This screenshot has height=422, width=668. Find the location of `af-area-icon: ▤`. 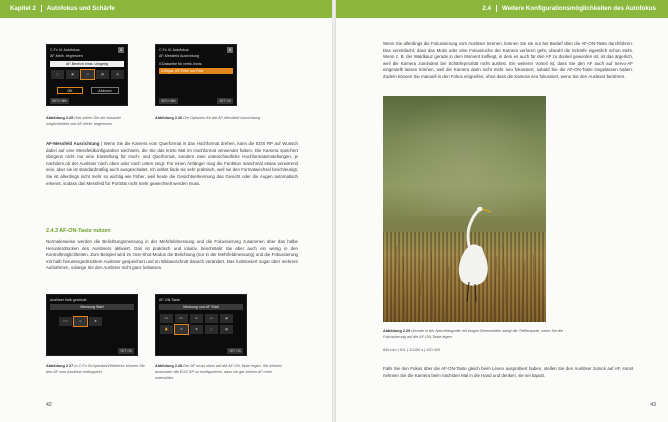

af-area-icon: ▤ is located at coordinates (117, 74).